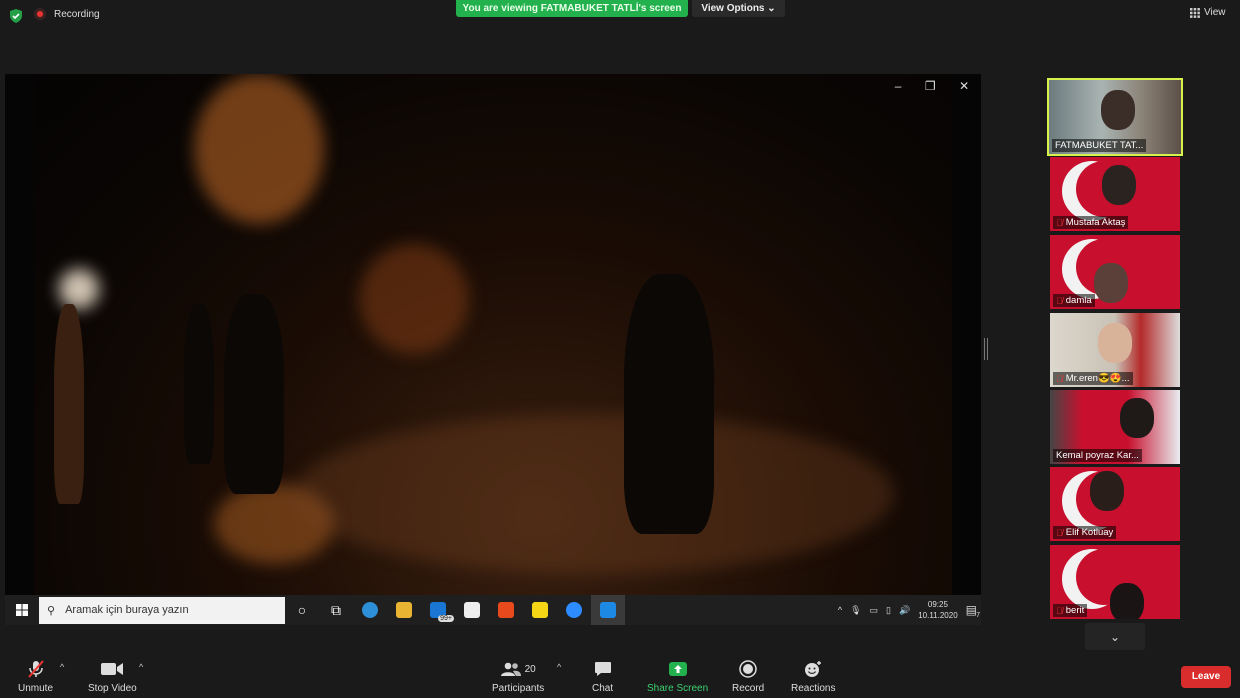 This screenshot has width=1240, height=698. Describe the element at coordinates (77, 14) in the screenshot. I see `recording-label: Recording` at that location.